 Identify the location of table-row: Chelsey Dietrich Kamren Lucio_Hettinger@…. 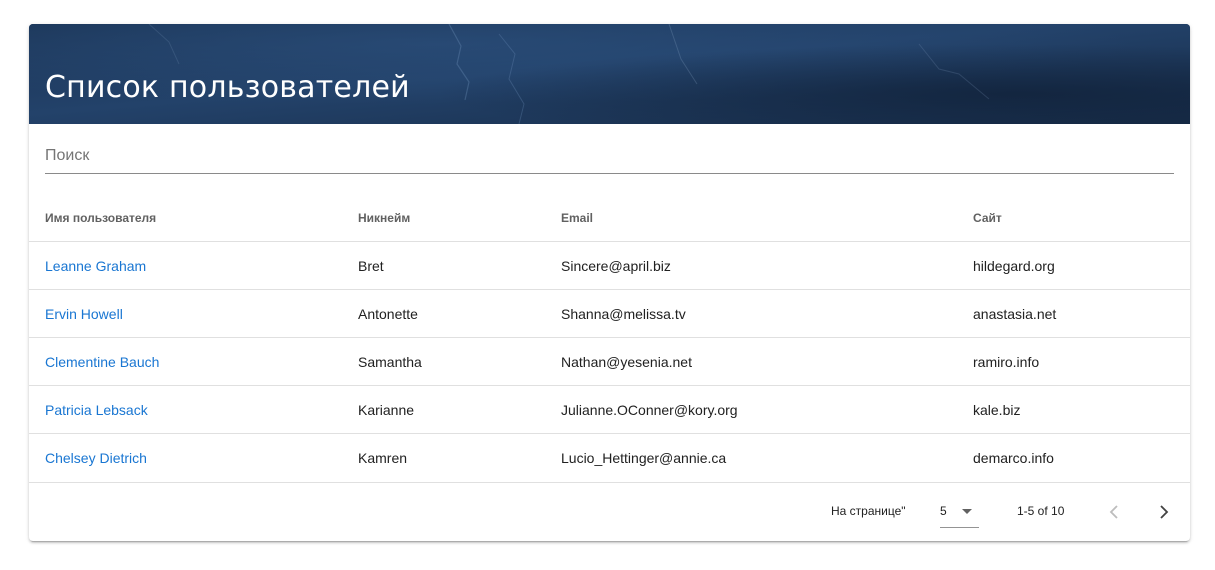
(609, 458).